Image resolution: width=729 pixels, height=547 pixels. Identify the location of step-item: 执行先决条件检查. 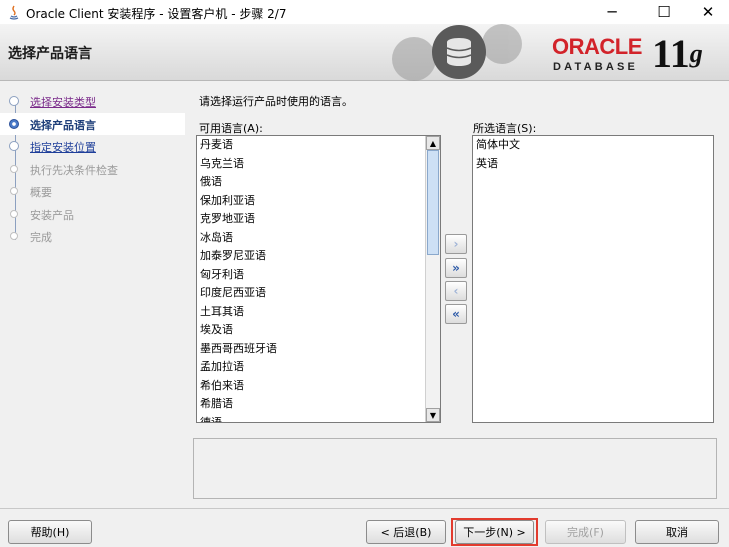
(92, 169).